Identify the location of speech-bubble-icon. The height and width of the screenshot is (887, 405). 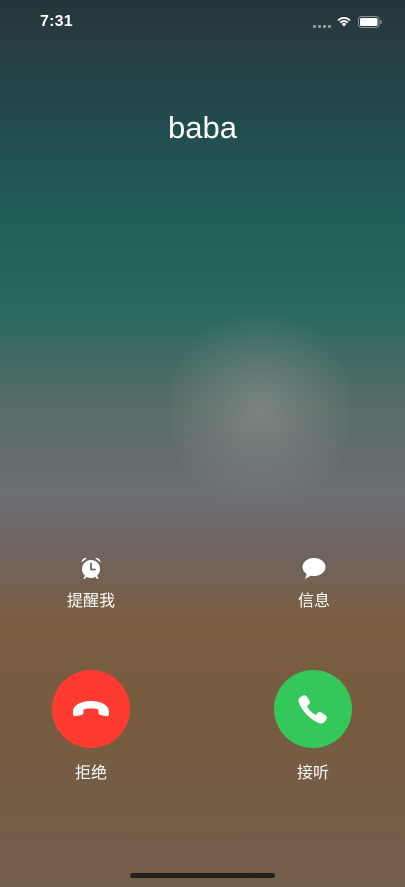
(314, 568).